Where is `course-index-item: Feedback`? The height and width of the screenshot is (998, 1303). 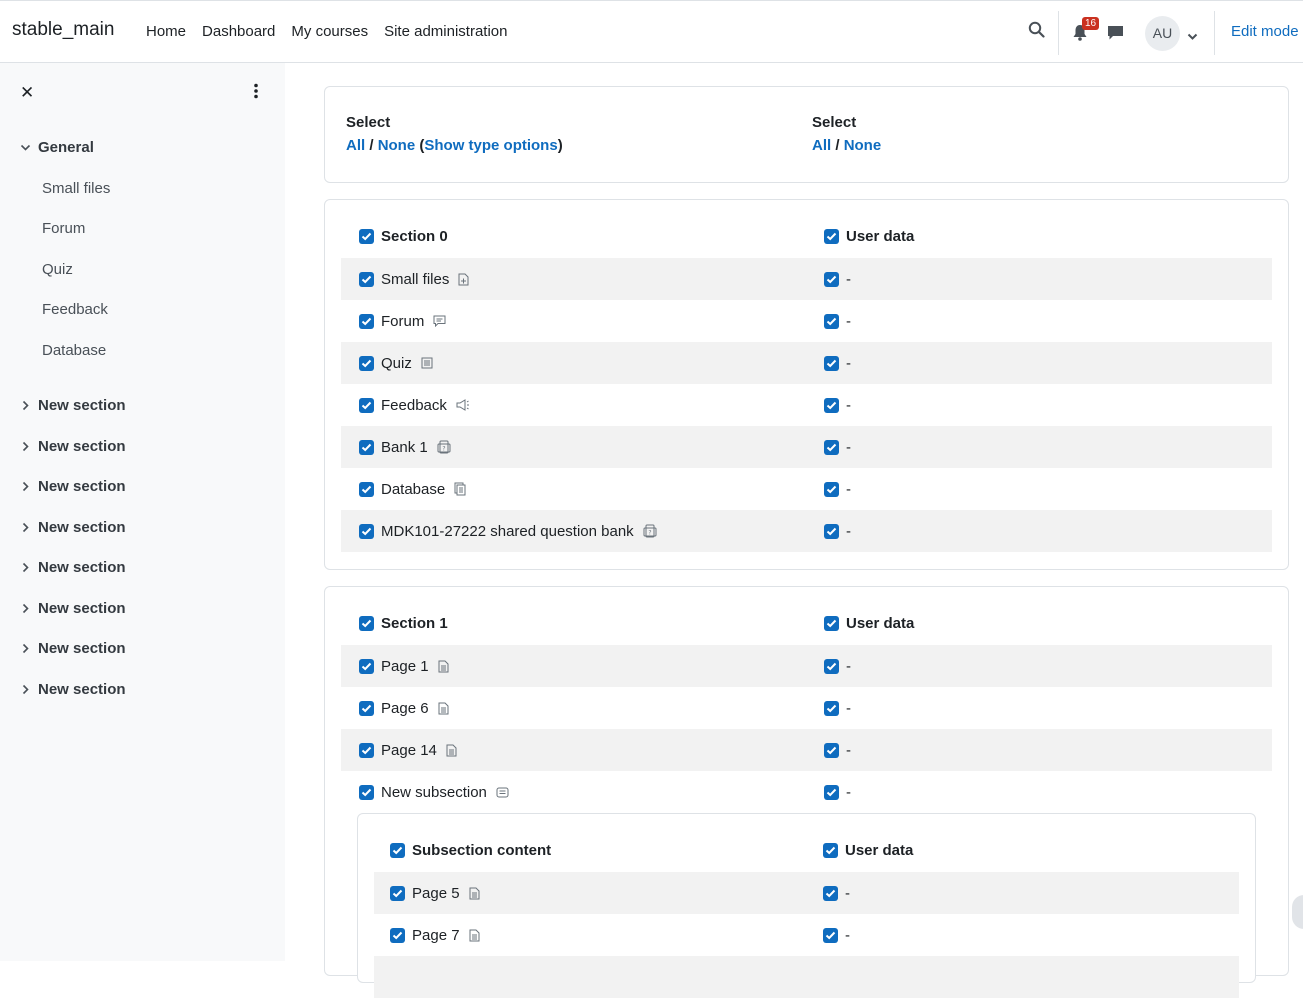
course-index-item: Feedback is located at coordinates (75, 309).